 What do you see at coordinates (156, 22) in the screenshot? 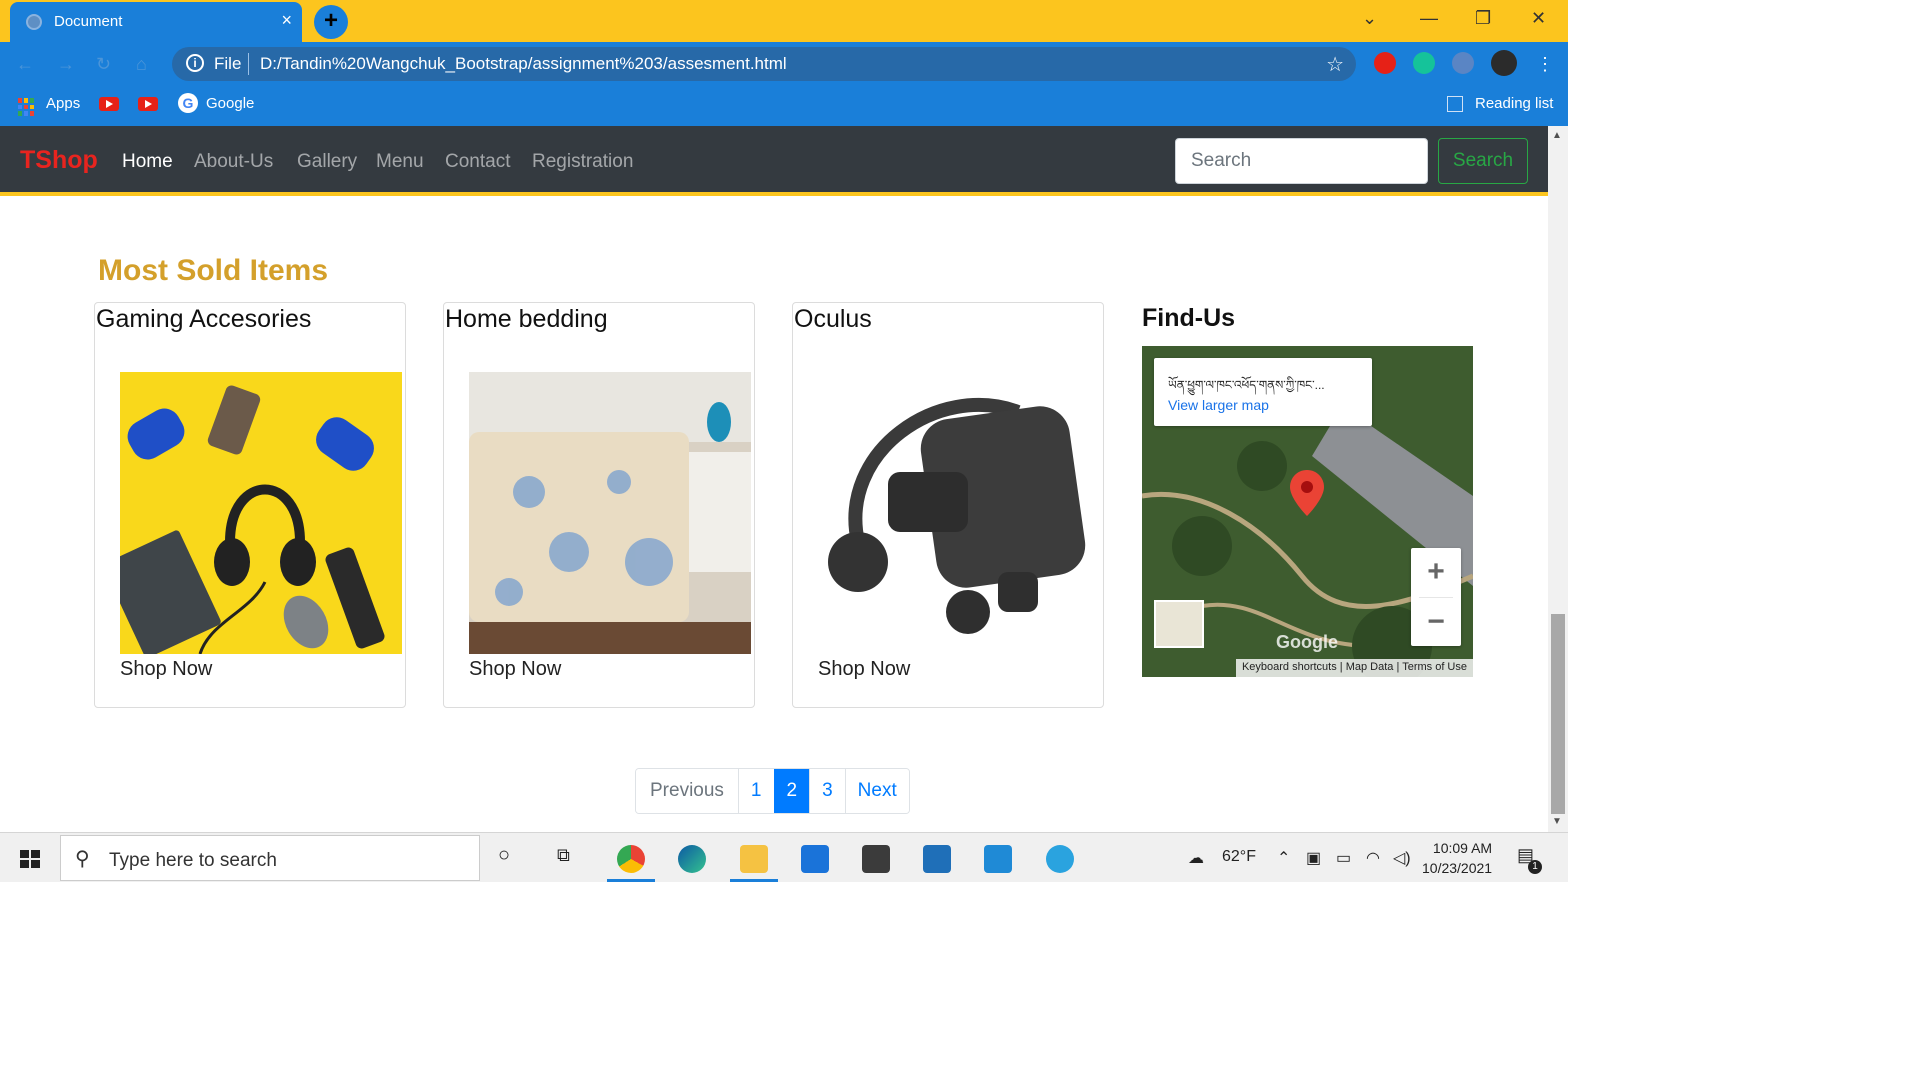
I see `browser-tab: Document ×` at bounding box center [156, 22].